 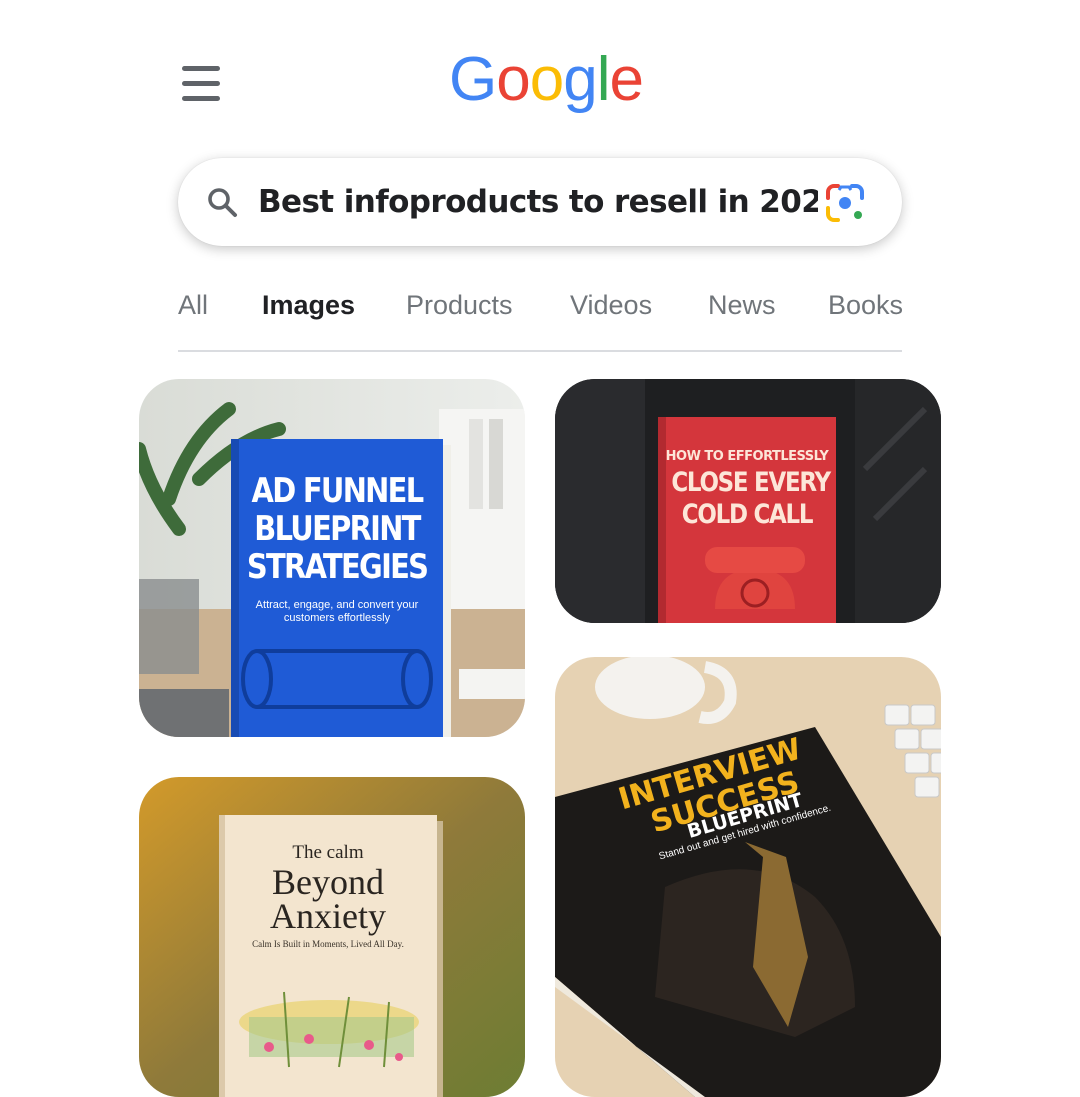 I want to click on google-logo: Google, so click(x=546, y=80).